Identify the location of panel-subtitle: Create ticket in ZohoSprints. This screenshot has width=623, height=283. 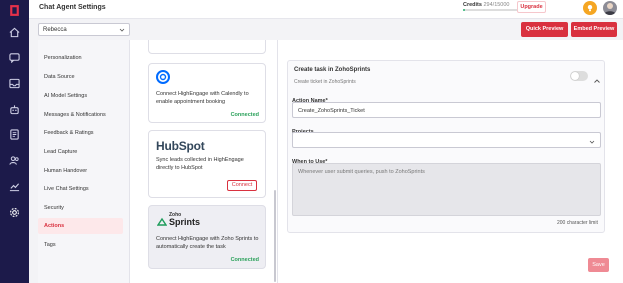
(325, 82).